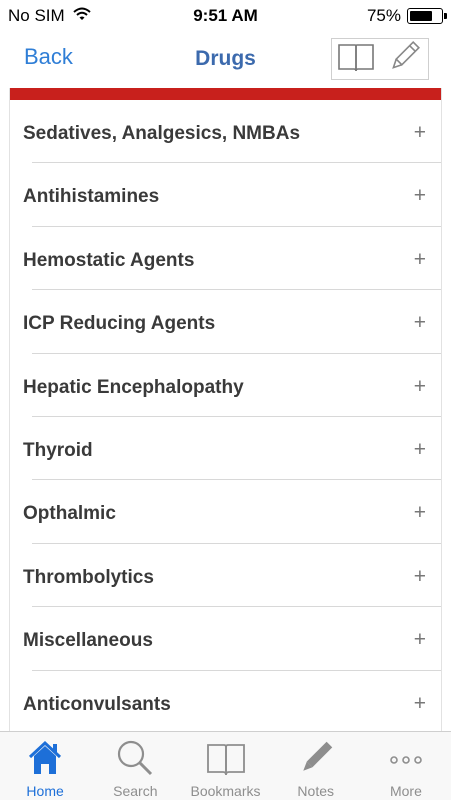 Image resolution: width=451 pixels, height=800 pixels. What do you see at coordinates (45, 758) in the screenshot?
I see `home-icon` at bounding box center [45, 758].